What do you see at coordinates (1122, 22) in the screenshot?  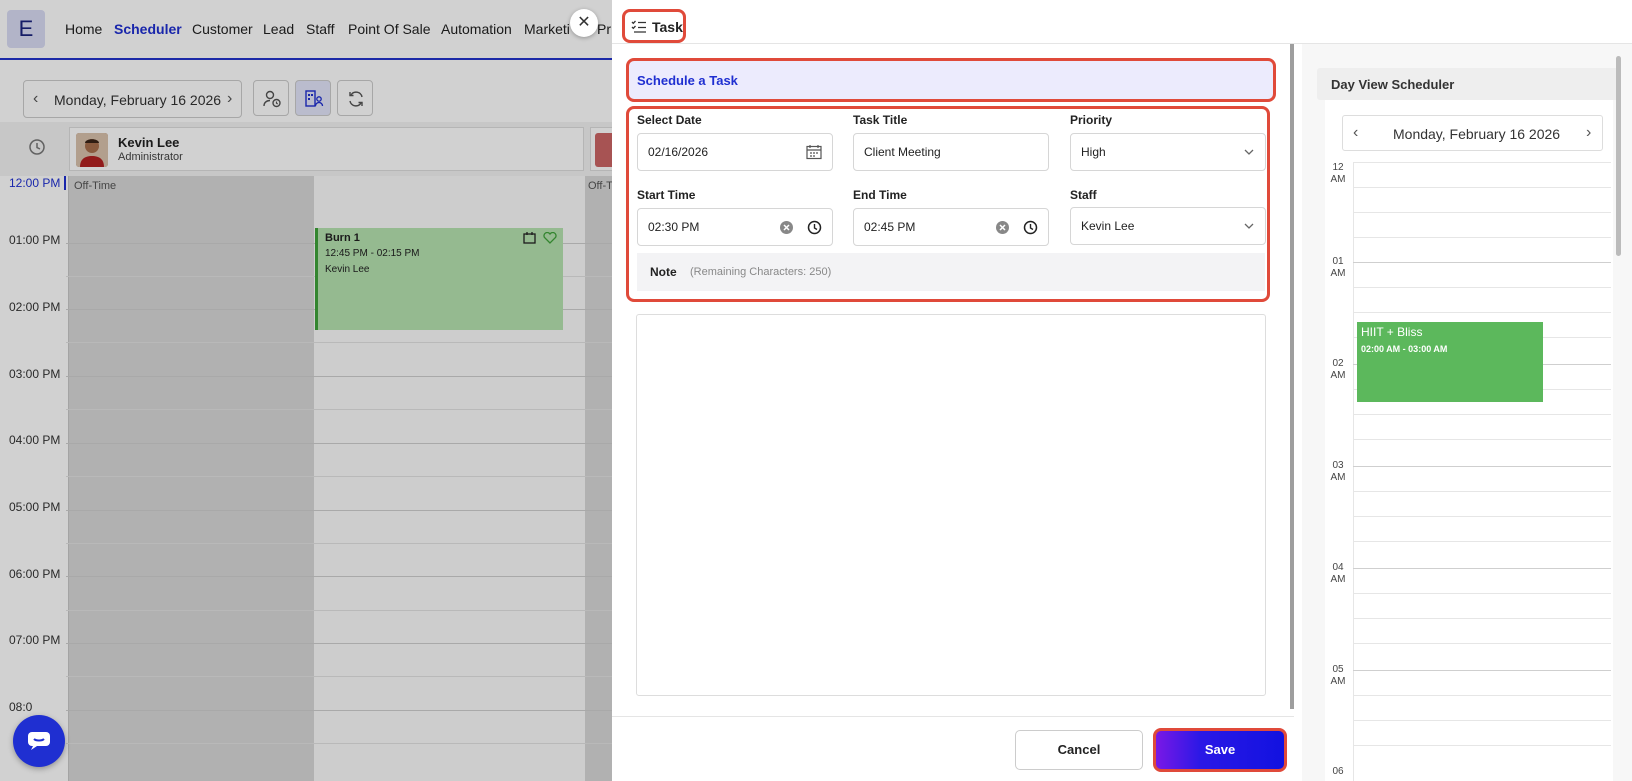 I see `panel-title-bar: Task` at bounding box center [1122, 22].